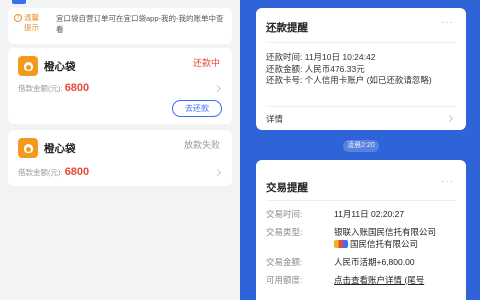 The width and height of the screenshot is (480, 300). I want to click on tab-indicator, so click(19, 2).